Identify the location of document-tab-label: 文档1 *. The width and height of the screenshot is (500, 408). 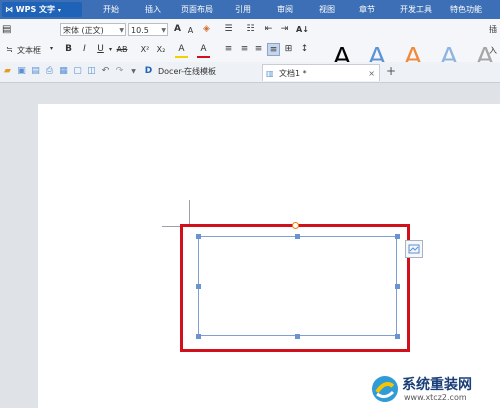
(293, 73).